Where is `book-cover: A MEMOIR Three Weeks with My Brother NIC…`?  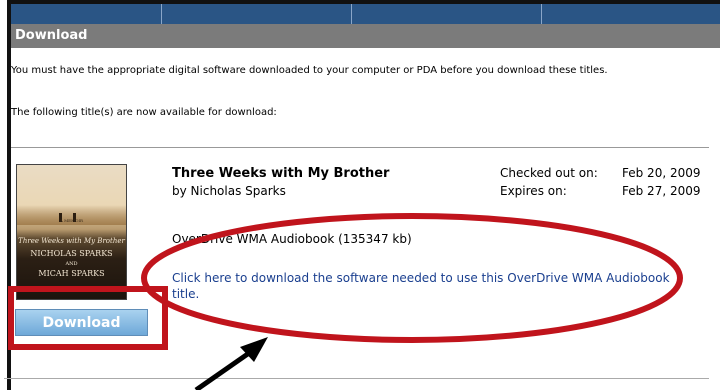
book-cover: A MEMOIR Three Weeks with My Brother NIC… is located at coordinates (71, 232).